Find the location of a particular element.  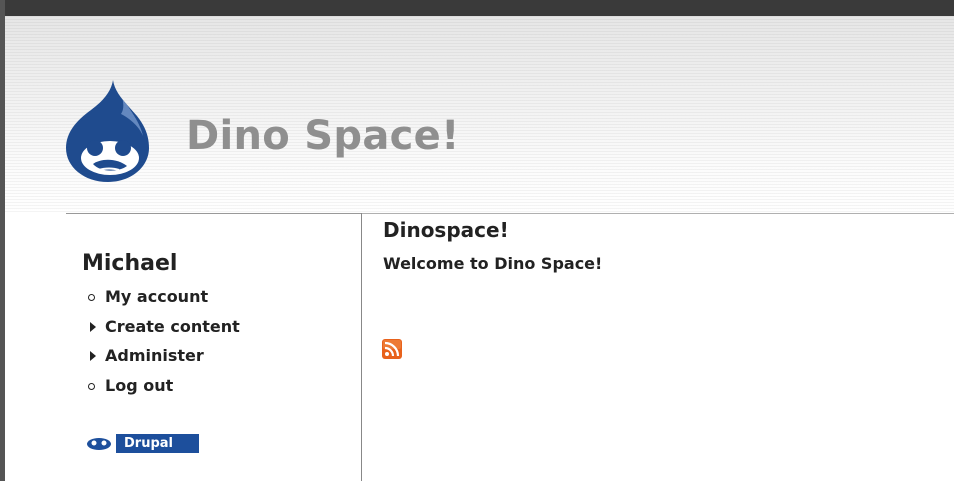

window-top-bar is located at coordinates (477, 8).